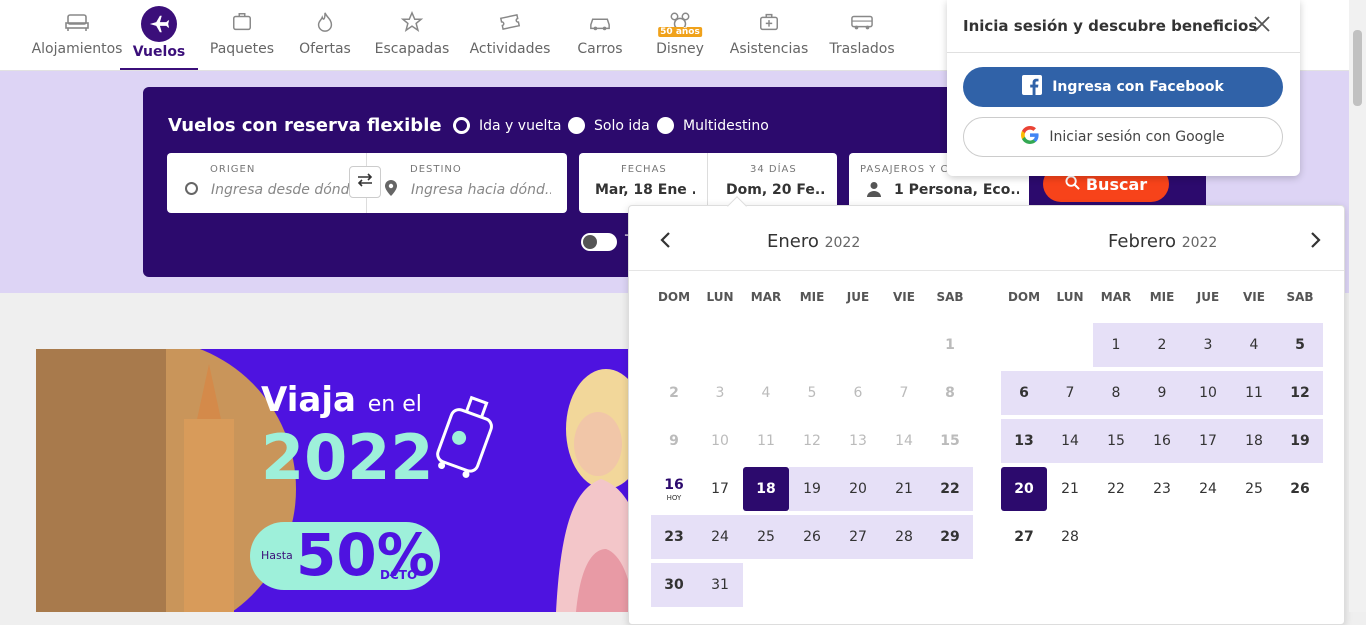 Image resolution: width=1366 pixels, height=625 pixels. I want to click on flex-toggle, so click(599, 242).